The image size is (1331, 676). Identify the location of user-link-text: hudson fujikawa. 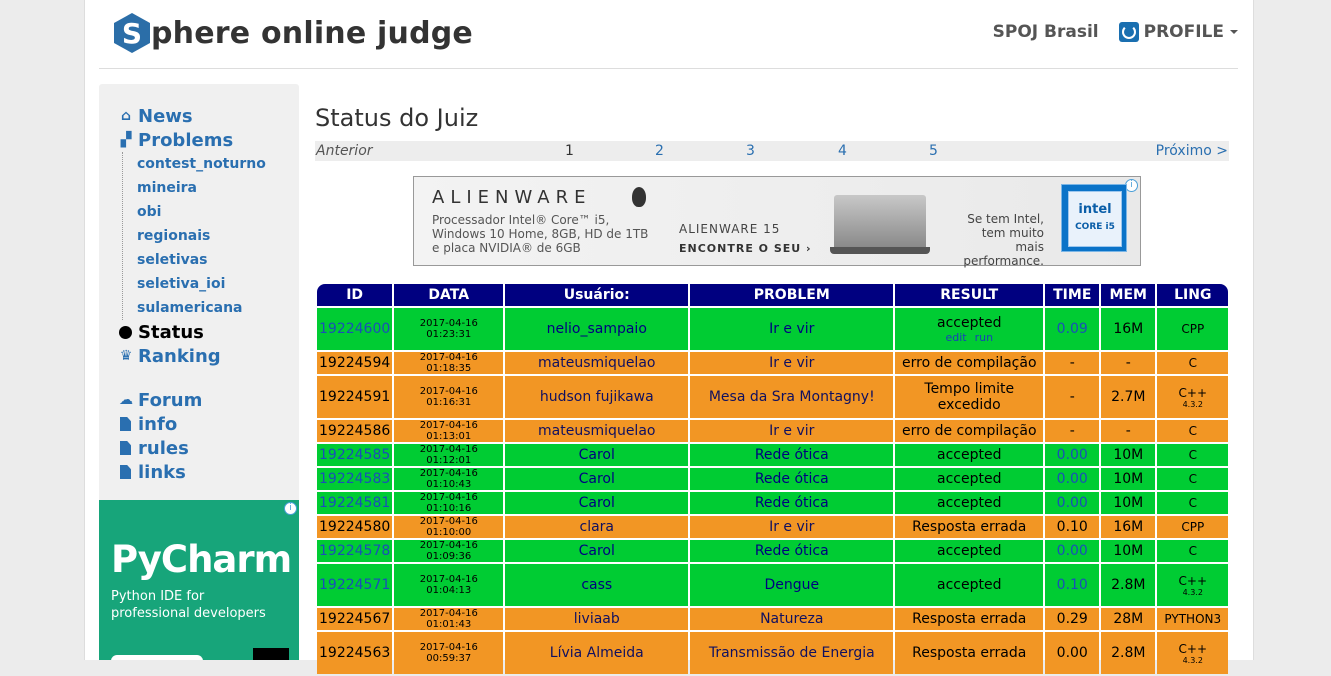
(597, 397).